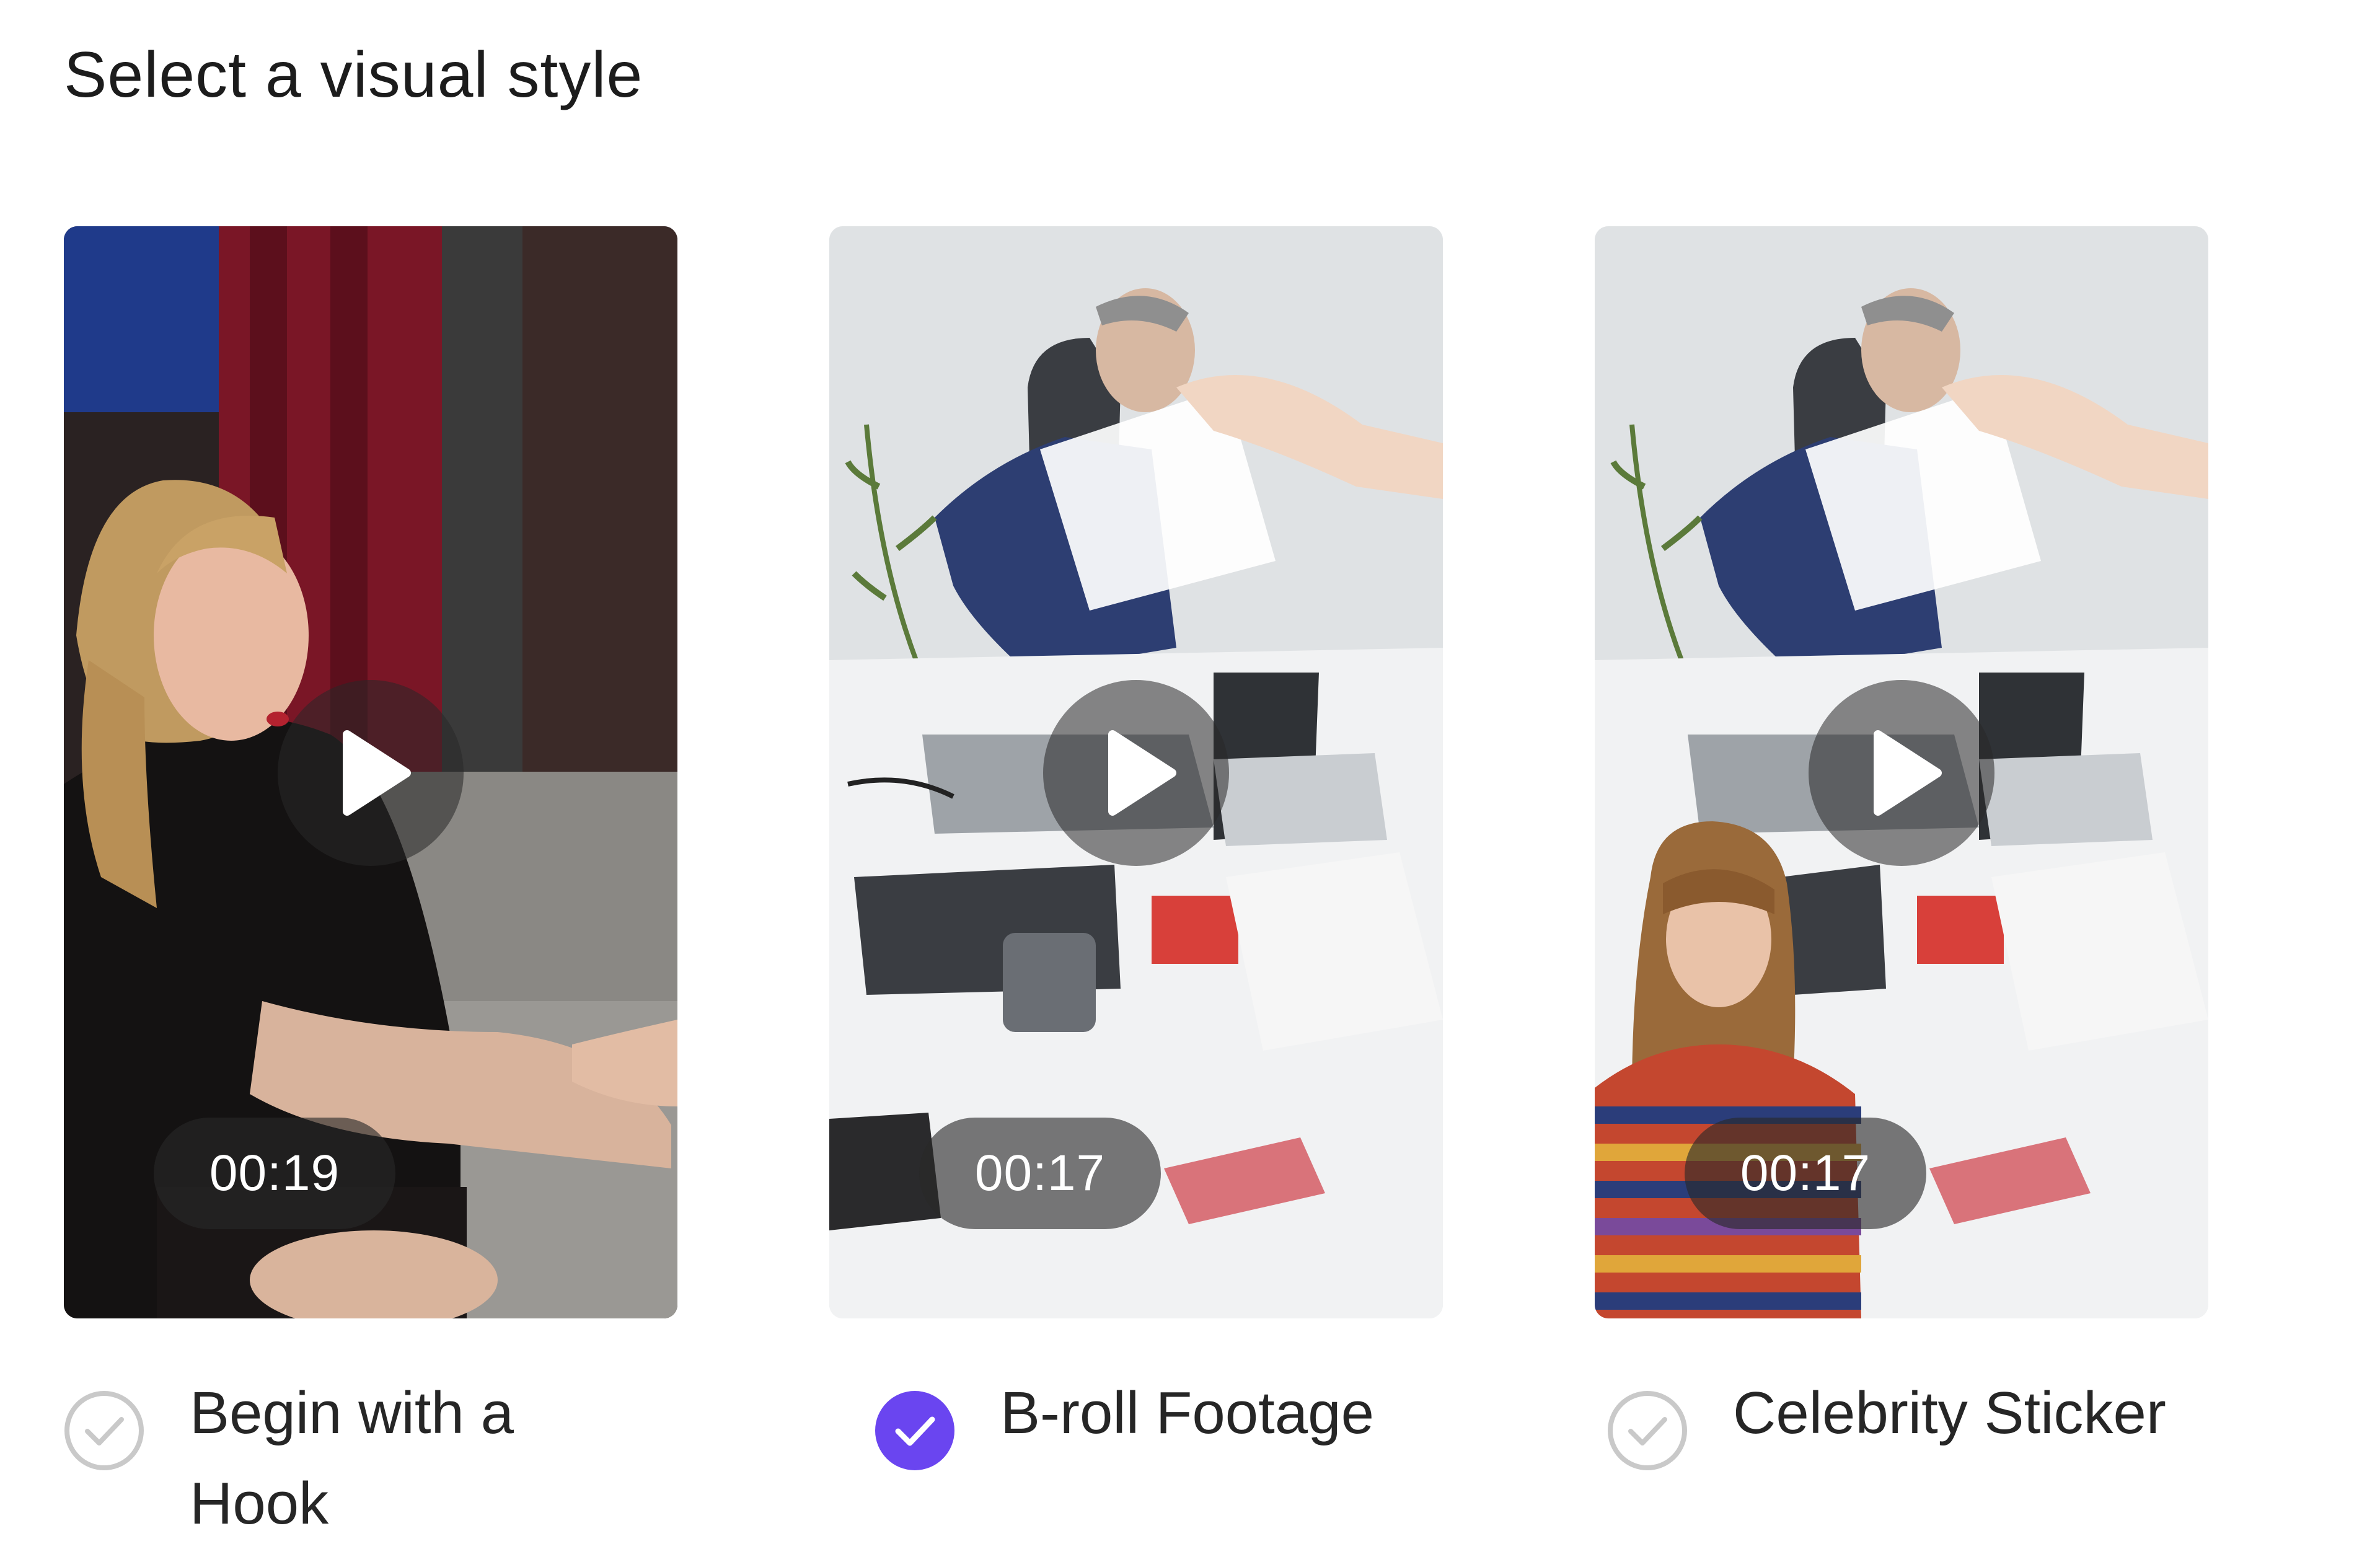 Image resolution: width=2380 pixels, height=1549 pixels. What do you see at coordinates (1949, 1413) in the screenshot?
I see `style-label: Celebrity Sticker` at bounding box center [1949, 1413].